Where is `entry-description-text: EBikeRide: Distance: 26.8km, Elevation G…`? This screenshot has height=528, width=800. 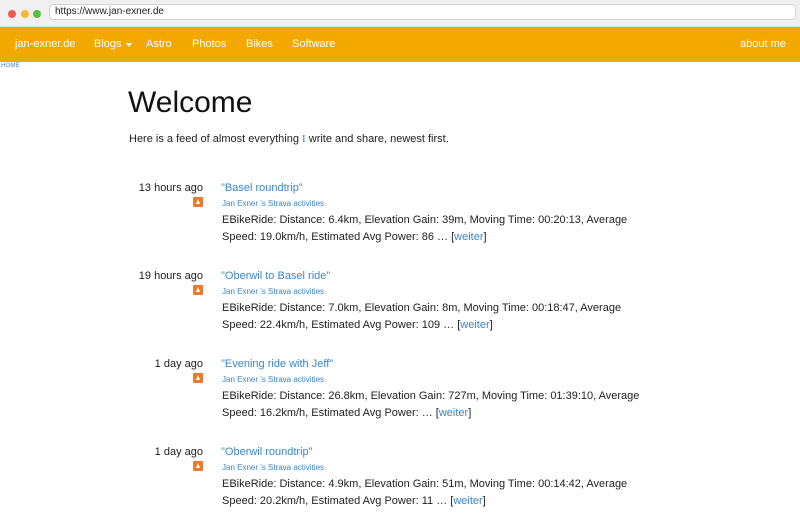 entry-description-text: EBikeRide: Distance: 26.8km, Elevation G… is located at coordinates (431, 404).